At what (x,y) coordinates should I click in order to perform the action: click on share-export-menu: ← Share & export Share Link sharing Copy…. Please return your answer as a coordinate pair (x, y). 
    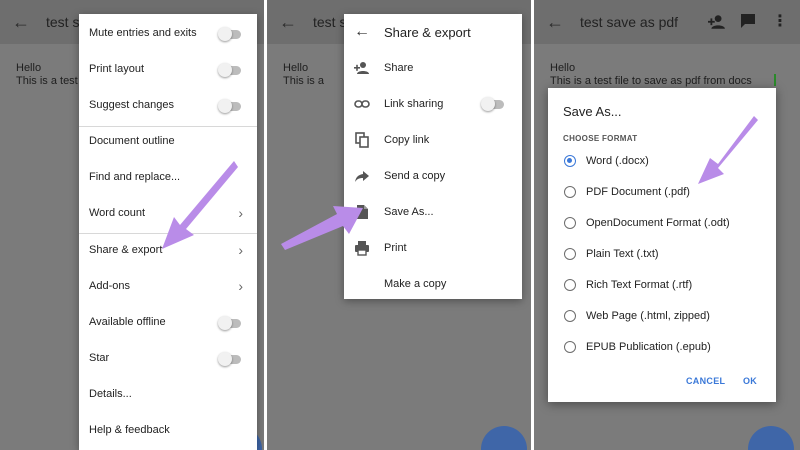
    Looking at the image, I should click on (433, 156).